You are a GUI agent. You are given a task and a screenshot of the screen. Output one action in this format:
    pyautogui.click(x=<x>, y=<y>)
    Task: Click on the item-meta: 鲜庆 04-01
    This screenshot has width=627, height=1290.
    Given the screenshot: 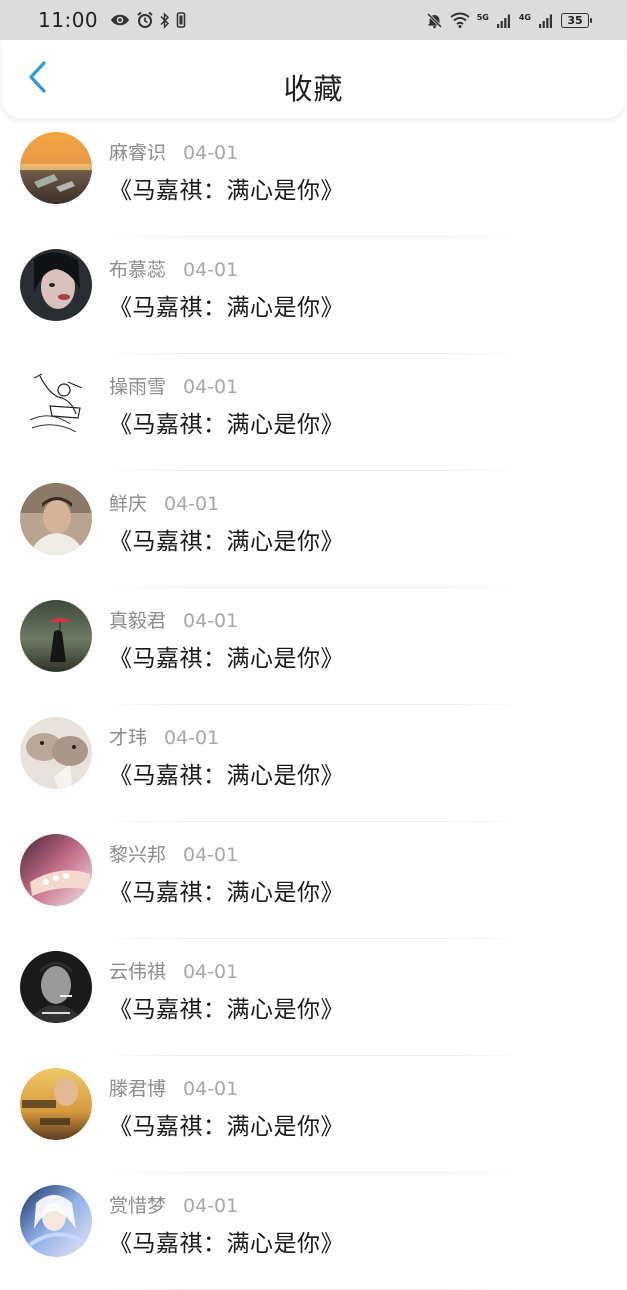 What is the action you would take?
    pyautogui.click(x=164, y=502)
    